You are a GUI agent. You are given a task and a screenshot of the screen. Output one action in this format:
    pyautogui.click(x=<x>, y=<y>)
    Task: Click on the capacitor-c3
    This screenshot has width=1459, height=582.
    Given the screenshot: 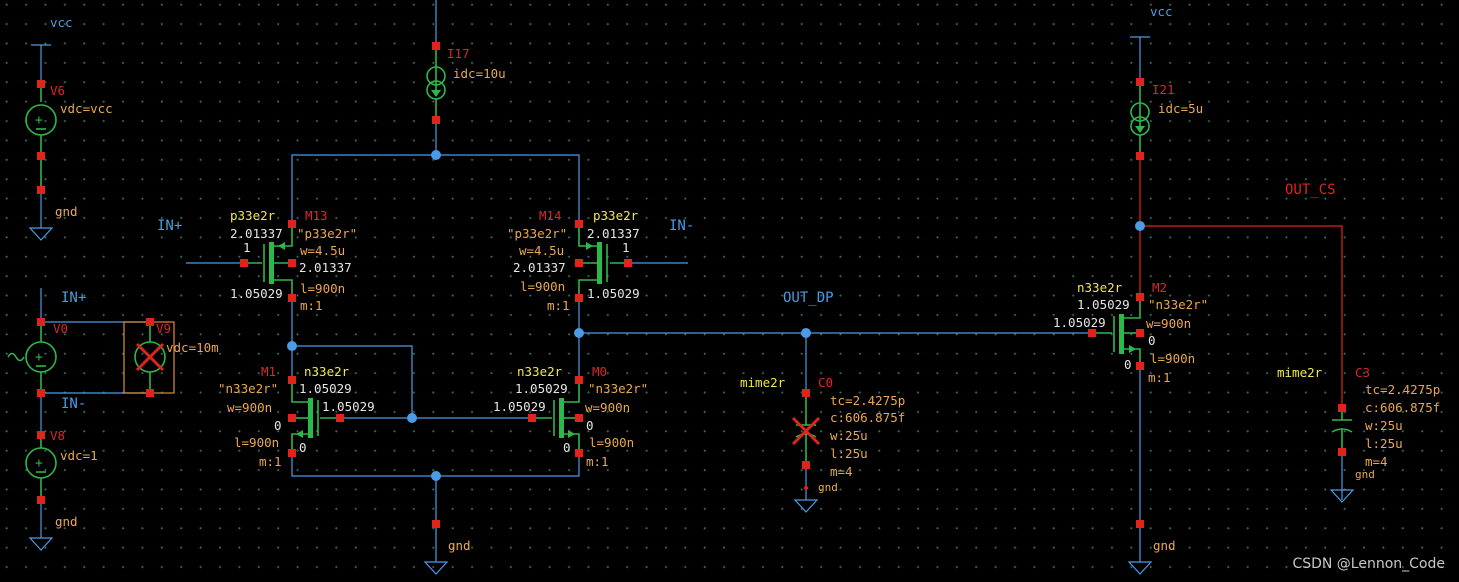 What is the action you would take?
    pyautogui.click(x=1342, y=430)
    